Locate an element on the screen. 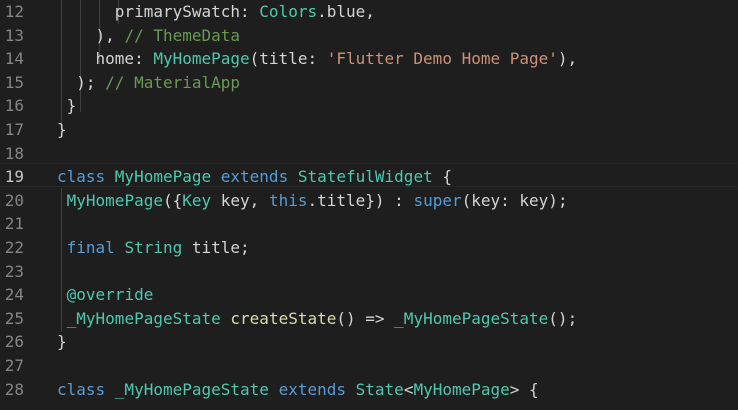 This screenshot has width=738, height=410. line-number-gutter: 12 13 14 15 16 17 18 19 20 21 22 23 24 25 26 27 28 is located at coordinates (20, 205).